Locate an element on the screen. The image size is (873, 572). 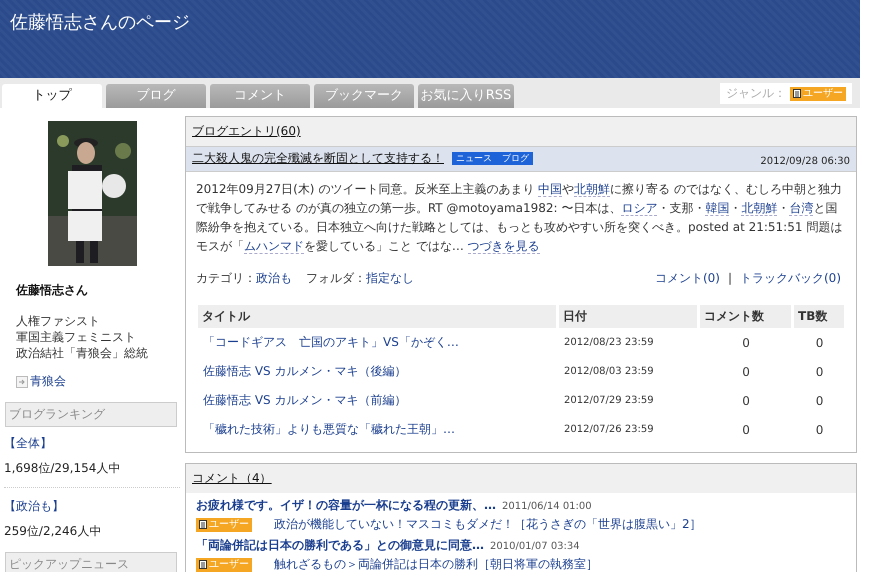
profile-description: 人権ファシスト is located at coordinates (58, 321).